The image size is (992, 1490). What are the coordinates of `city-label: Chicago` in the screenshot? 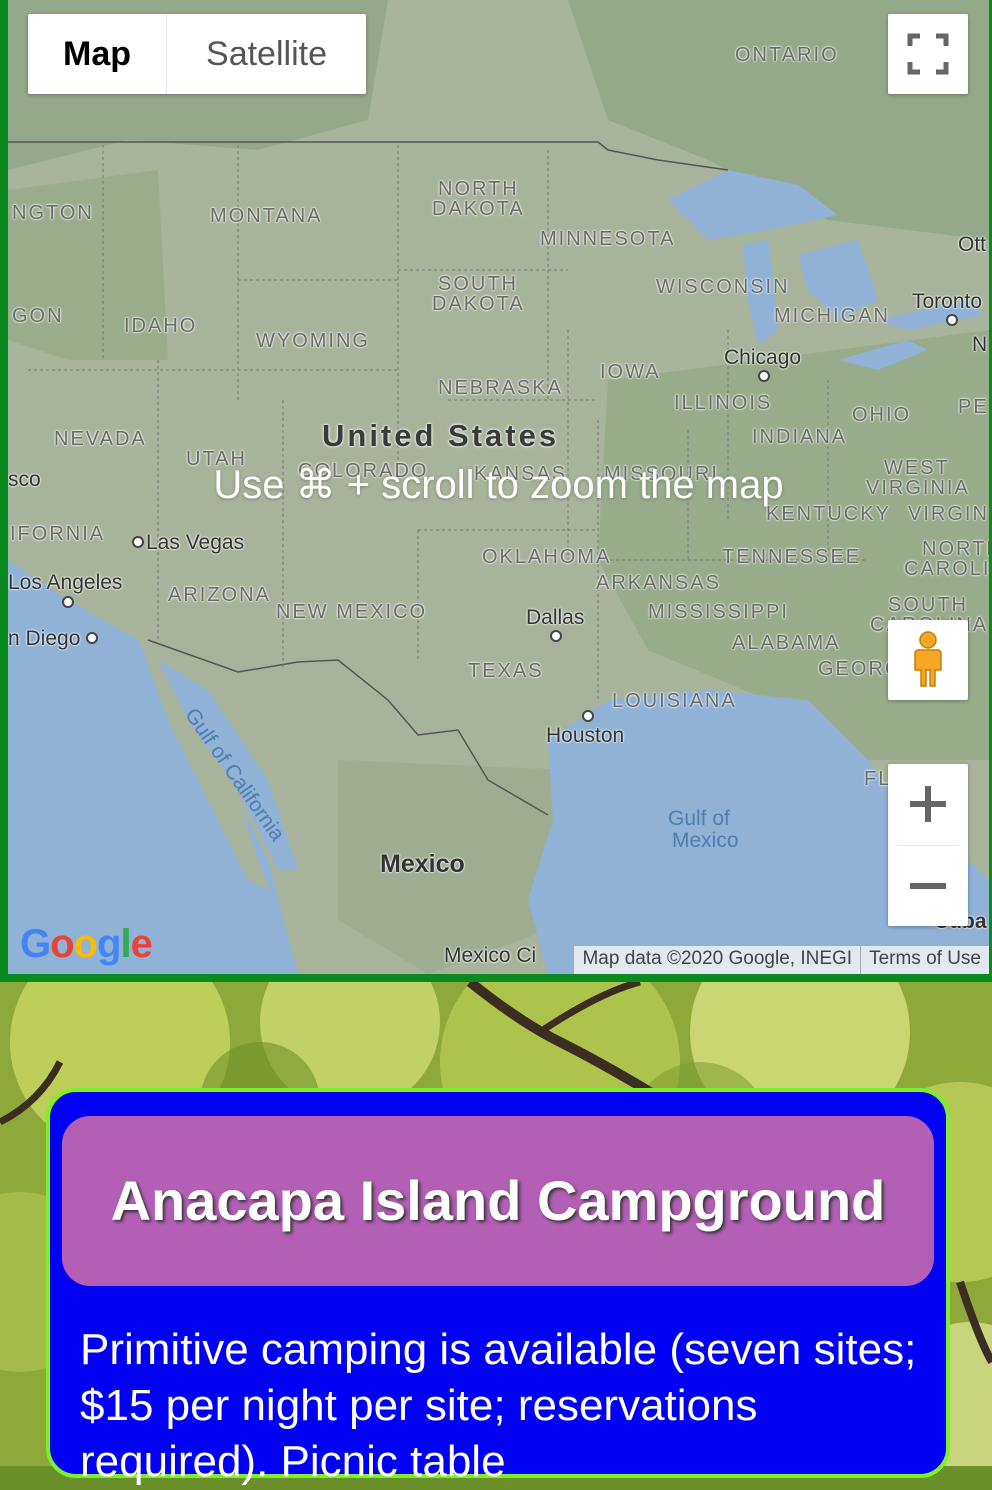 It's located at (763, 357).